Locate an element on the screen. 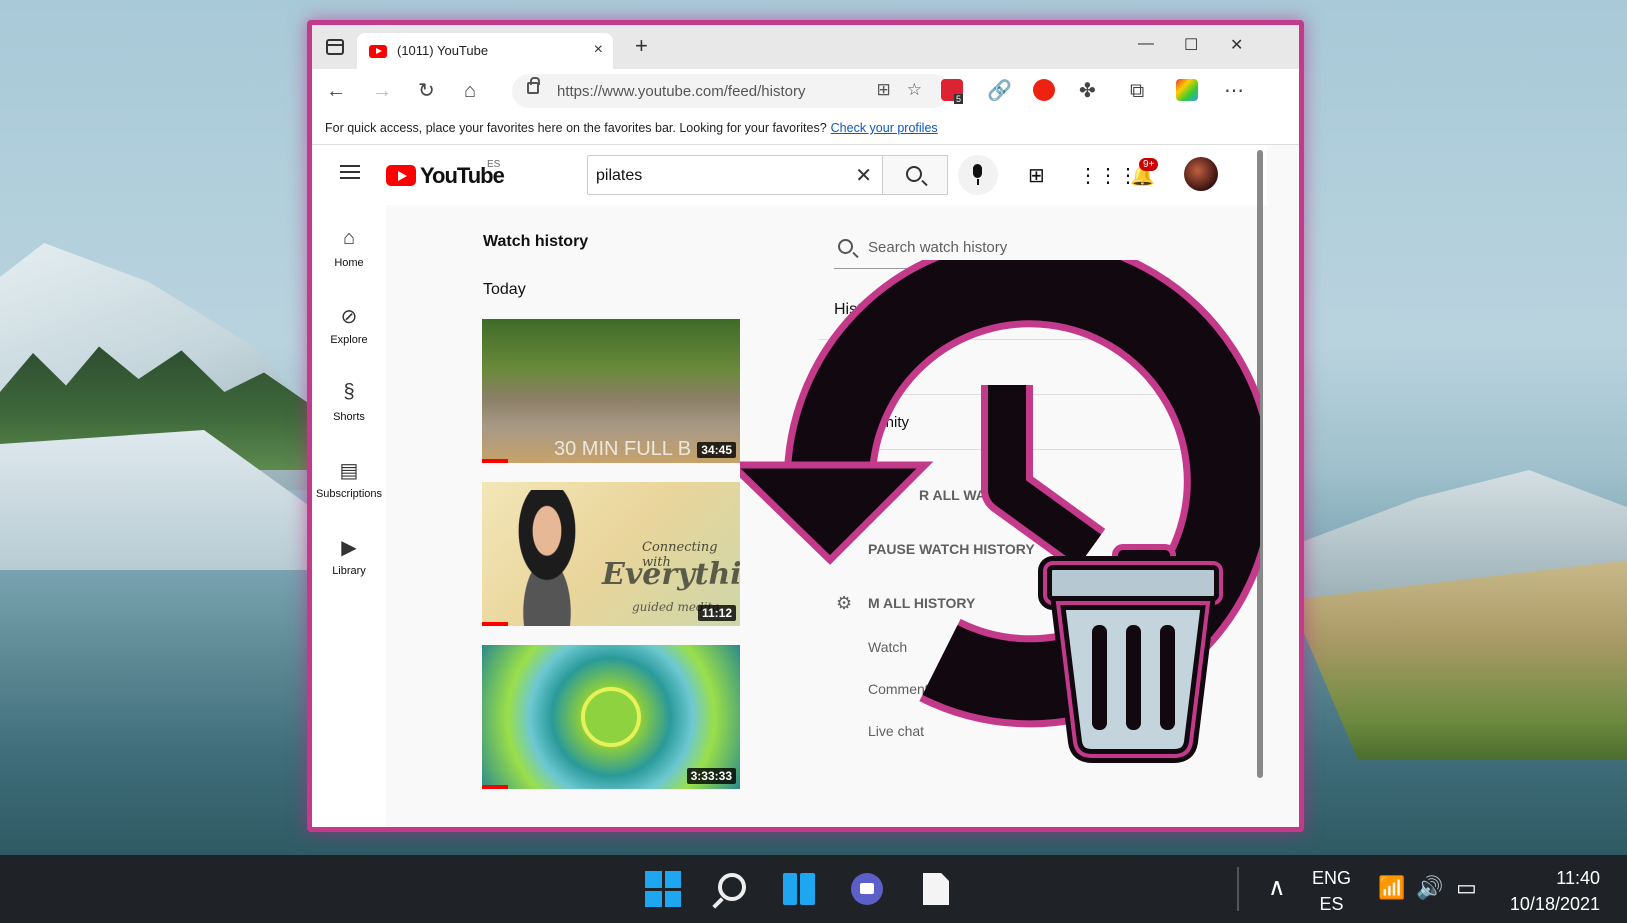 The width and height of the screenshot is (1627, 923). extension-badge: 5 is located at coordinates (959, 99).